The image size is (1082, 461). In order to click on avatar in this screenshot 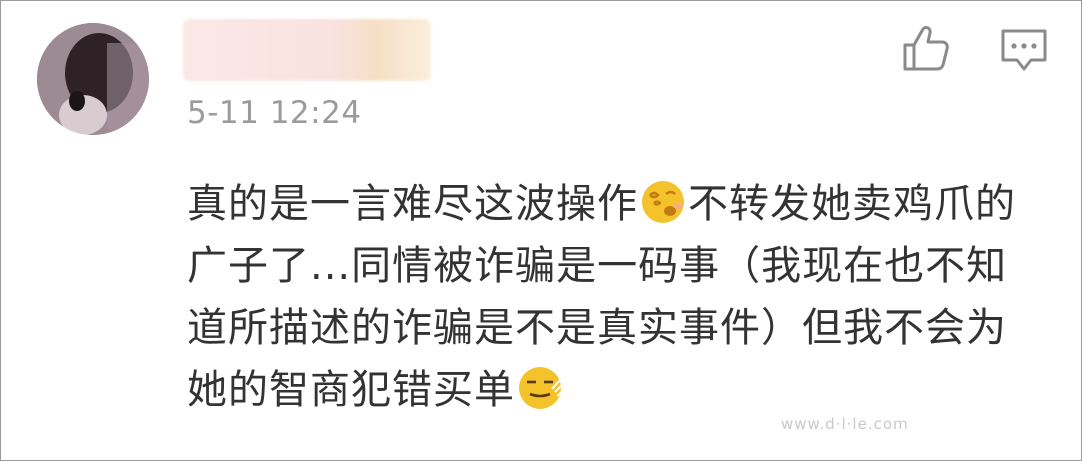, I will do `click(93, 79)`.